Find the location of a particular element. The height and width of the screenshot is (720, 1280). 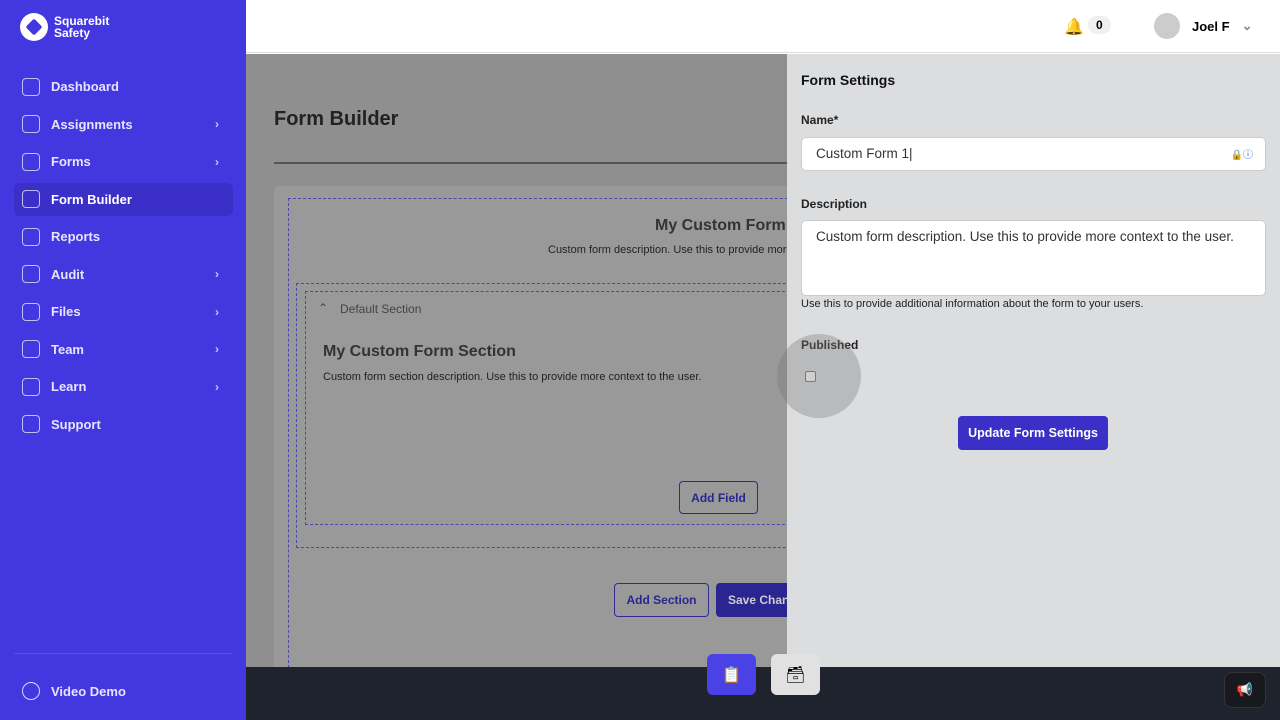

logo: Squarebit Safety is located at coordinates (64, 27).